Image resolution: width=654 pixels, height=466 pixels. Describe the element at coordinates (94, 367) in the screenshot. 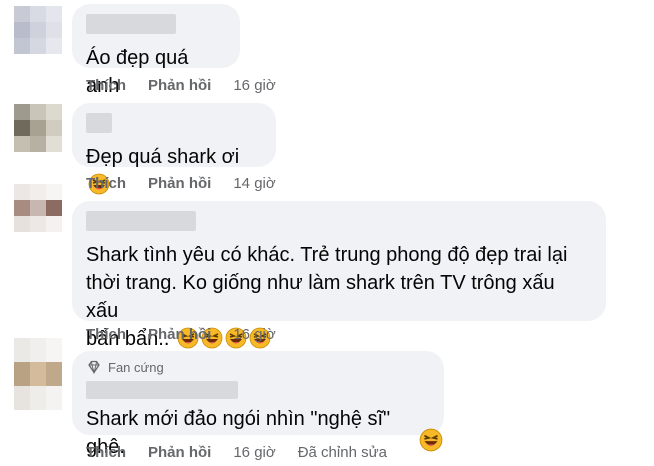

I see `diamond-icon` at that location.